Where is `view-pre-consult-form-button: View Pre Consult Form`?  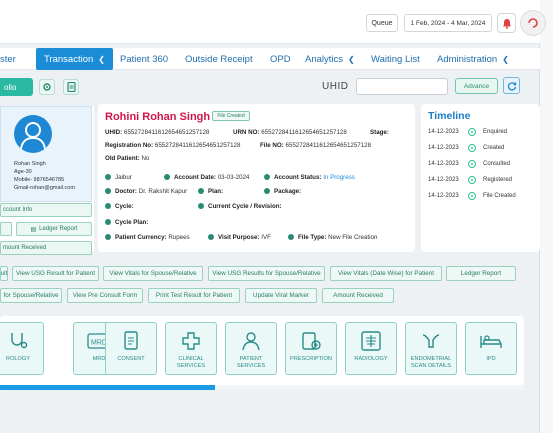
view-pre-consult-form-button: View Pre Consult Form is located at coordinates (105, 295).